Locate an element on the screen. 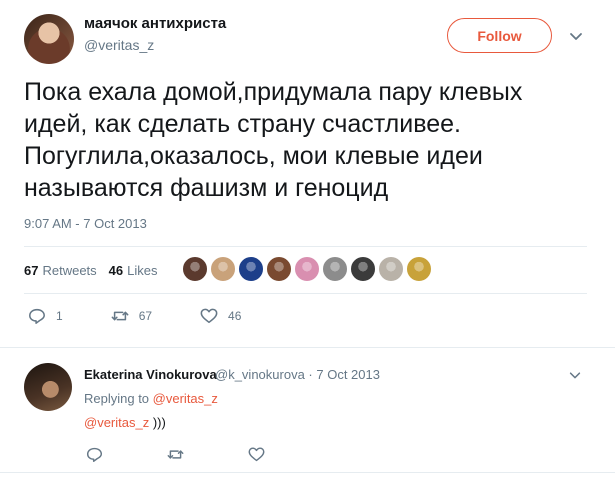 This screenshot has height=477, width=615. liker-avatars is located at coordinates (308, 269).